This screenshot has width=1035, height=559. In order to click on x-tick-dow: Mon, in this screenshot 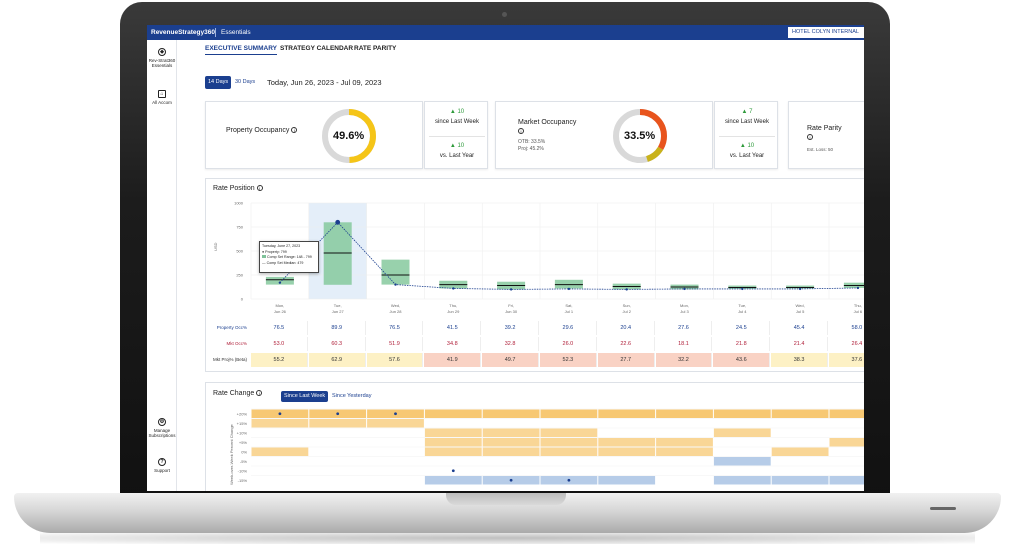, I will do `click(279, 305)`.